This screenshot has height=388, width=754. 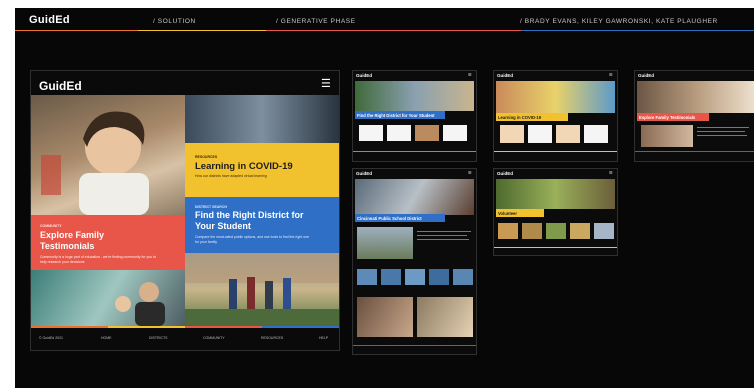 I want to click on girl-illustration, so click(x=95, y=163).